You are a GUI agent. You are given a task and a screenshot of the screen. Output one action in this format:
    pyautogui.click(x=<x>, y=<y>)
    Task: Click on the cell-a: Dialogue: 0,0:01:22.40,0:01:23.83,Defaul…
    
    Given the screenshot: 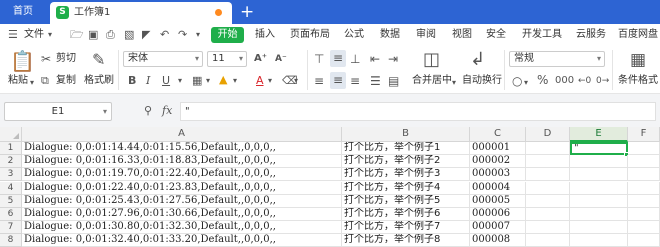 What is the action you would take?
    pyautogui.click(x=182, y=188)
    